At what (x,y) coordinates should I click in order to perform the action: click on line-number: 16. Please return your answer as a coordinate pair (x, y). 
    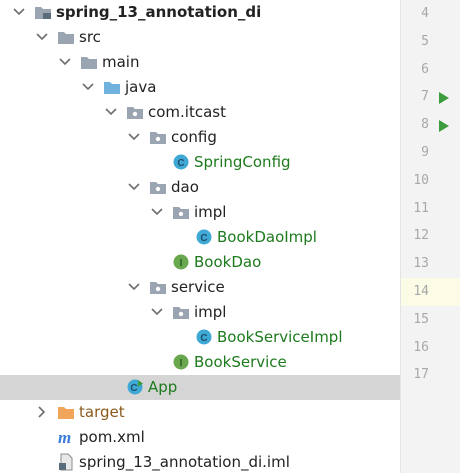
    Looking at the image, I should click on (421, 347).